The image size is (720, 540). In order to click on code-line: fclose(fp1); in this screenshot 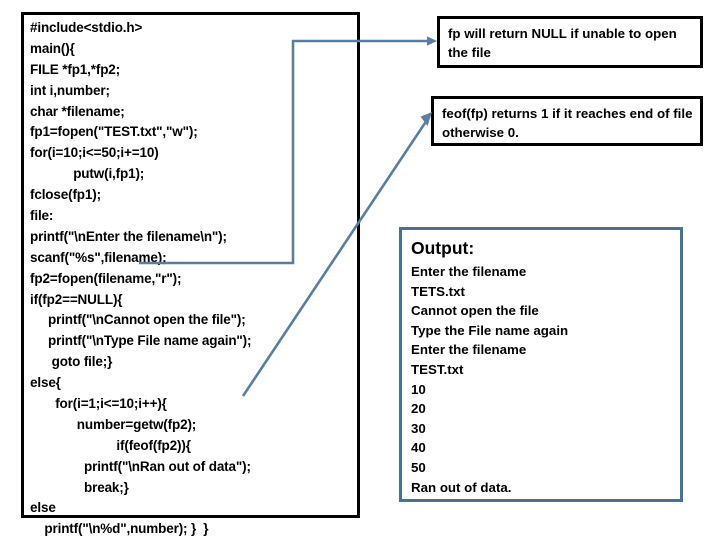, I will do `click(65, 195)`.